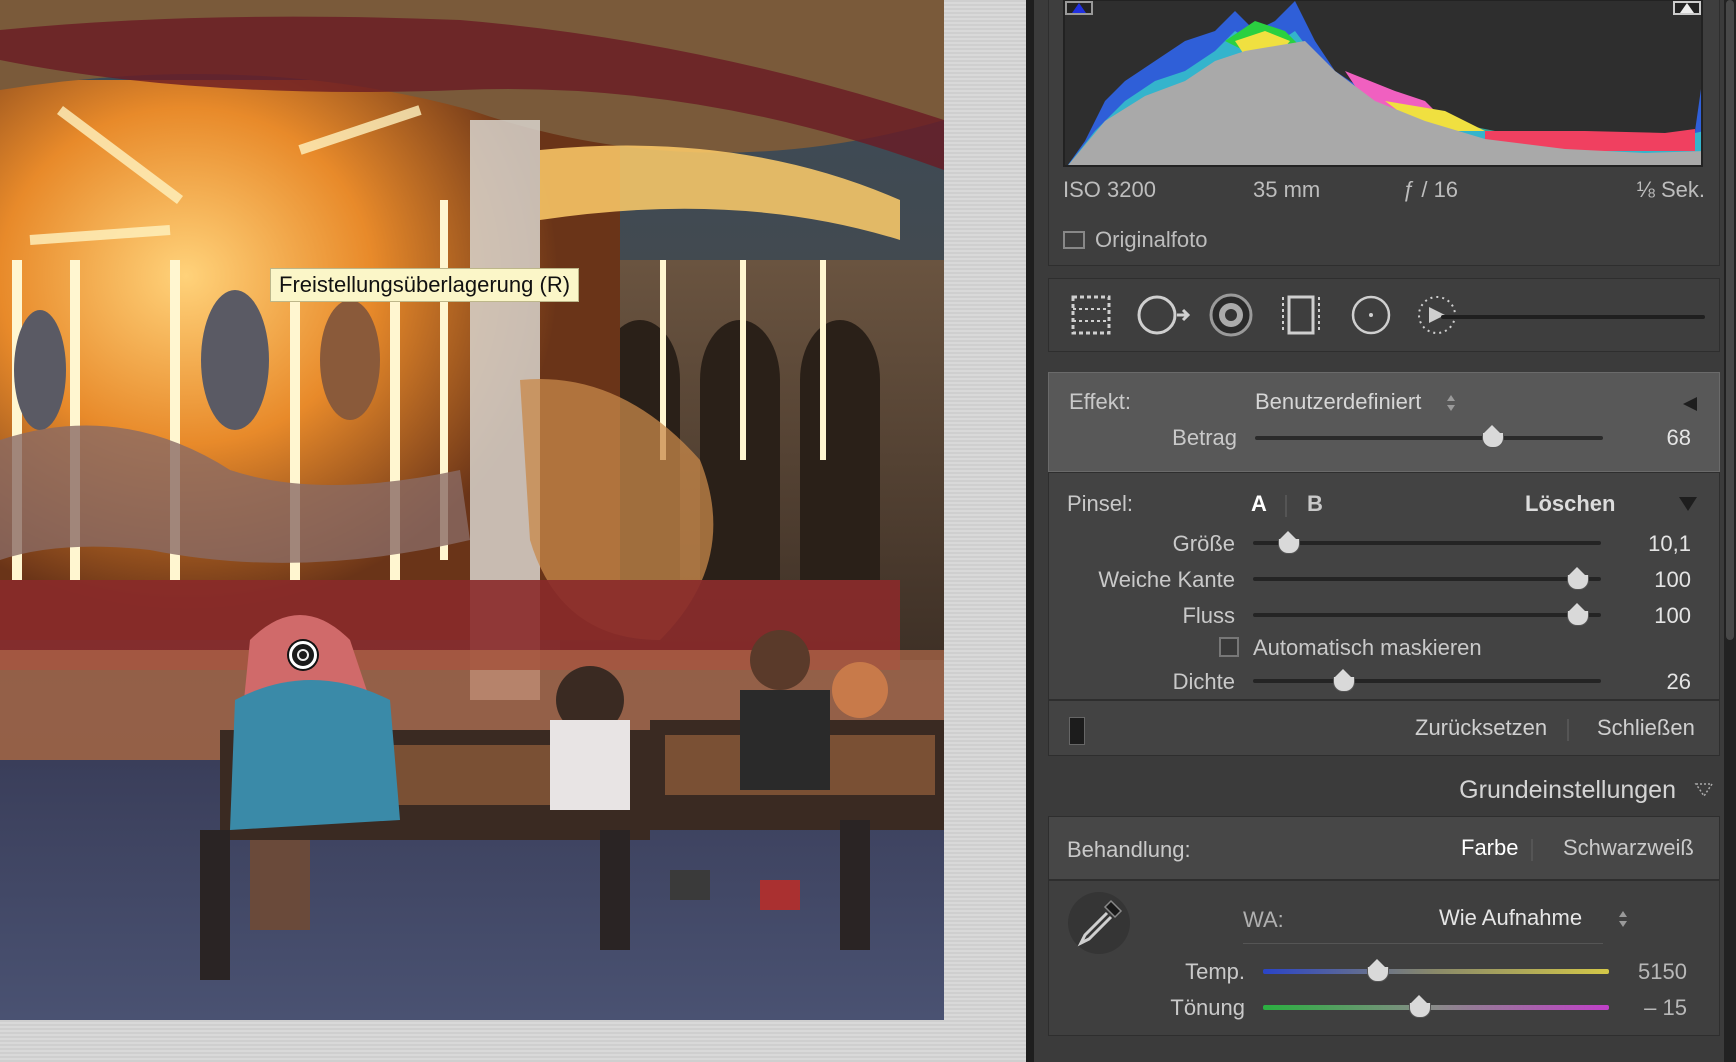  I want to click on feather-value: 100, so click(1656, 580).